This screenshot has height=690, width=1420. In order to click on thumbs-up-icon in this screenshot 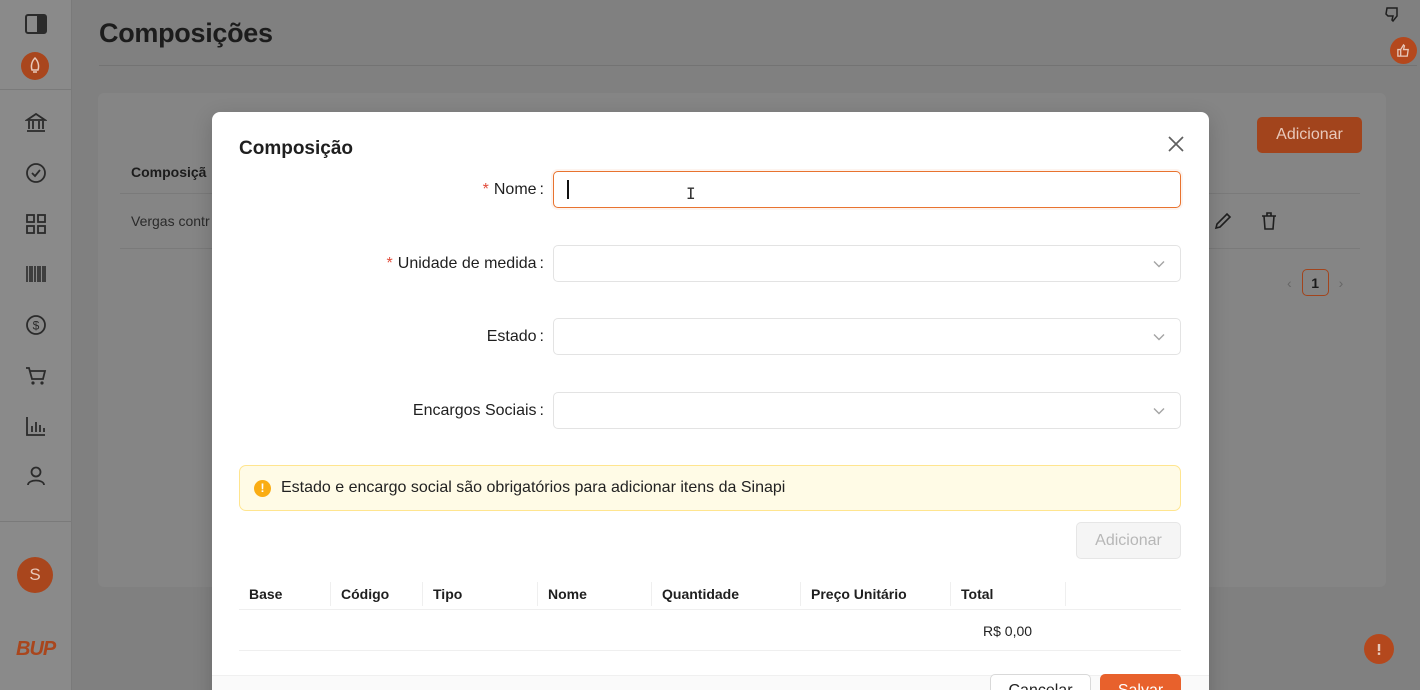, I will do `click(1403, 50)`.